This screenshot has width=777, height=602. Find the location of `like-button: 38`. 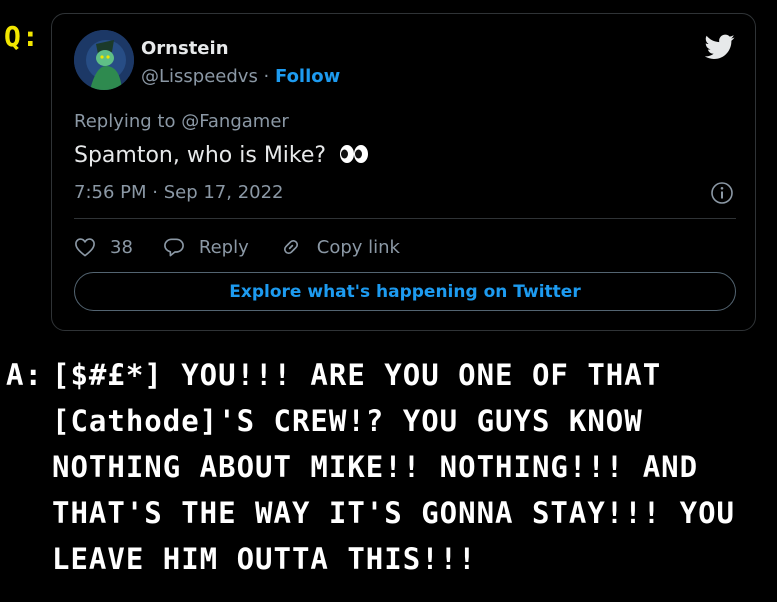

like-button: 38 is located at coordinates (103, 247).